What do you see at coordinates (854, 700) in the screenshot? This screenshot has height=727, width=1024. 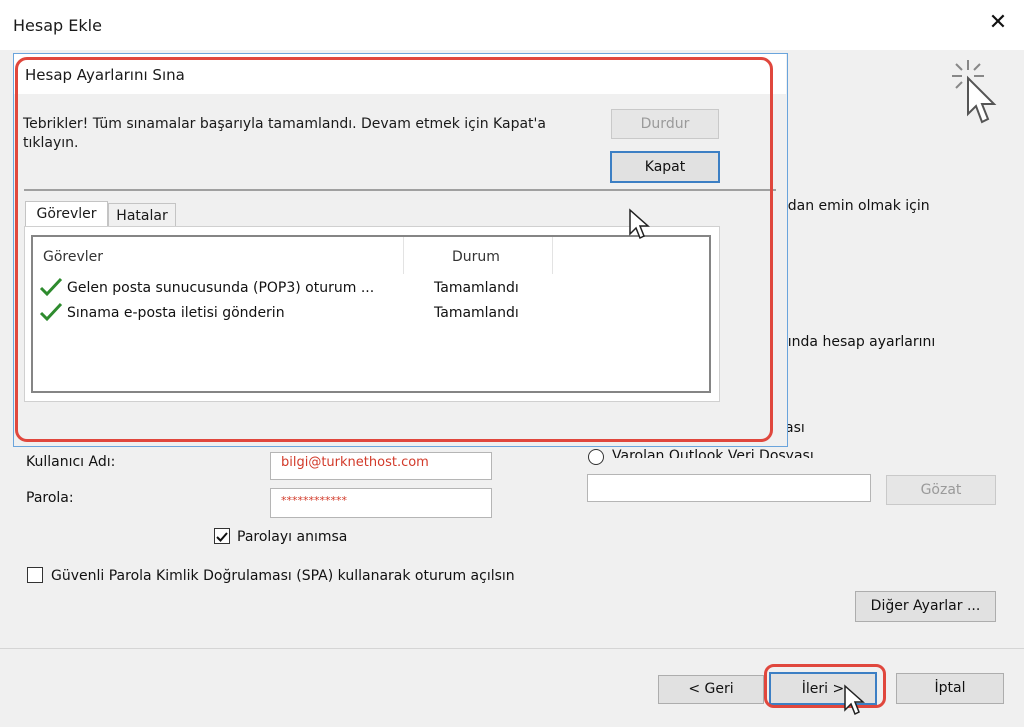 I see `mouse-cursor-icon` at bounding box center [854, 700].